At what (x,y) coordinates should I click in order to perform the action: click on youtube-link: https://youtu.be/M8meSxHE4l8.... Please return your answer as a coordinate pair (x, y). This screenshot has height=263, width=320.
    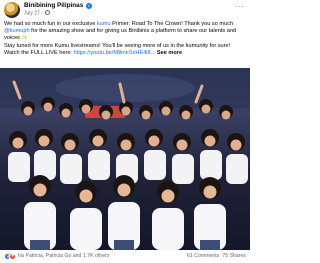
    Looking at the image, I should click on (115, 53).